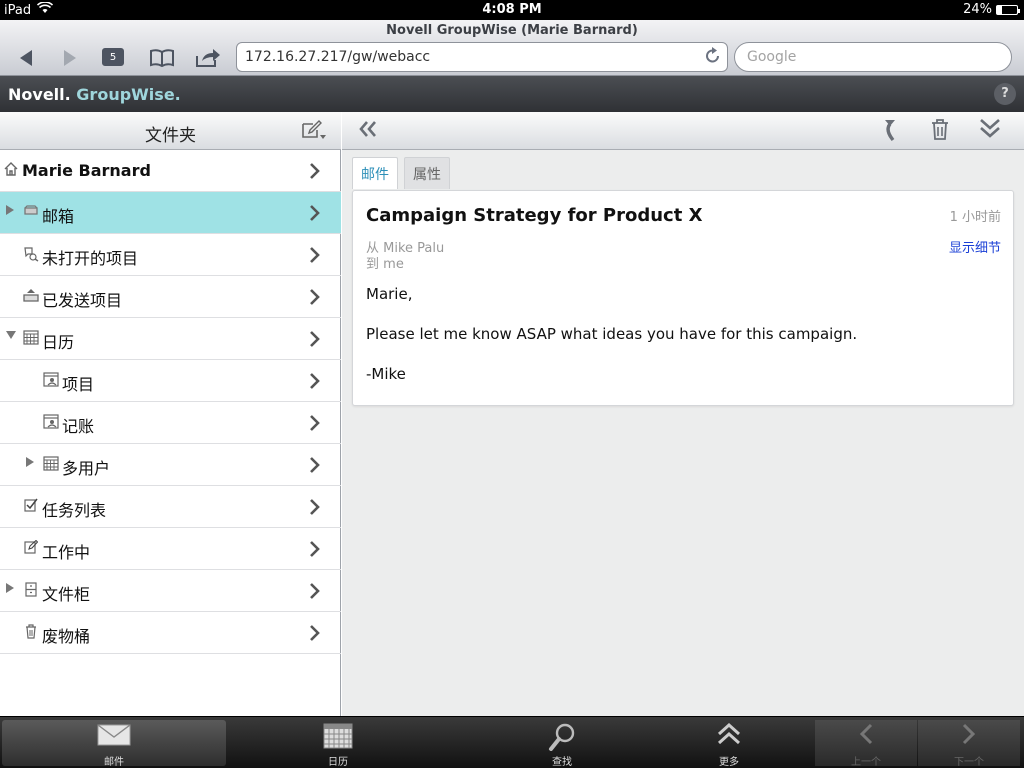 This screenshot has height=768, width=1024. I want to click on share-button, so click(208, 58).